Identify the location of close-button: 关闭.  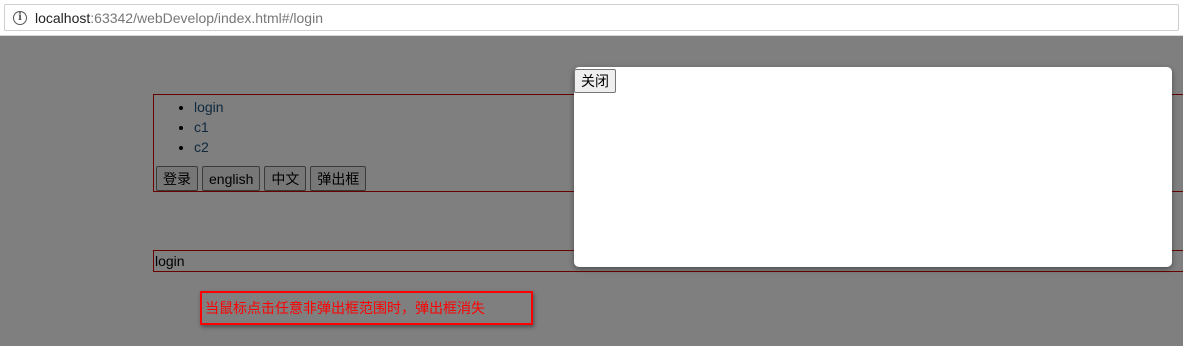
(595, 81).